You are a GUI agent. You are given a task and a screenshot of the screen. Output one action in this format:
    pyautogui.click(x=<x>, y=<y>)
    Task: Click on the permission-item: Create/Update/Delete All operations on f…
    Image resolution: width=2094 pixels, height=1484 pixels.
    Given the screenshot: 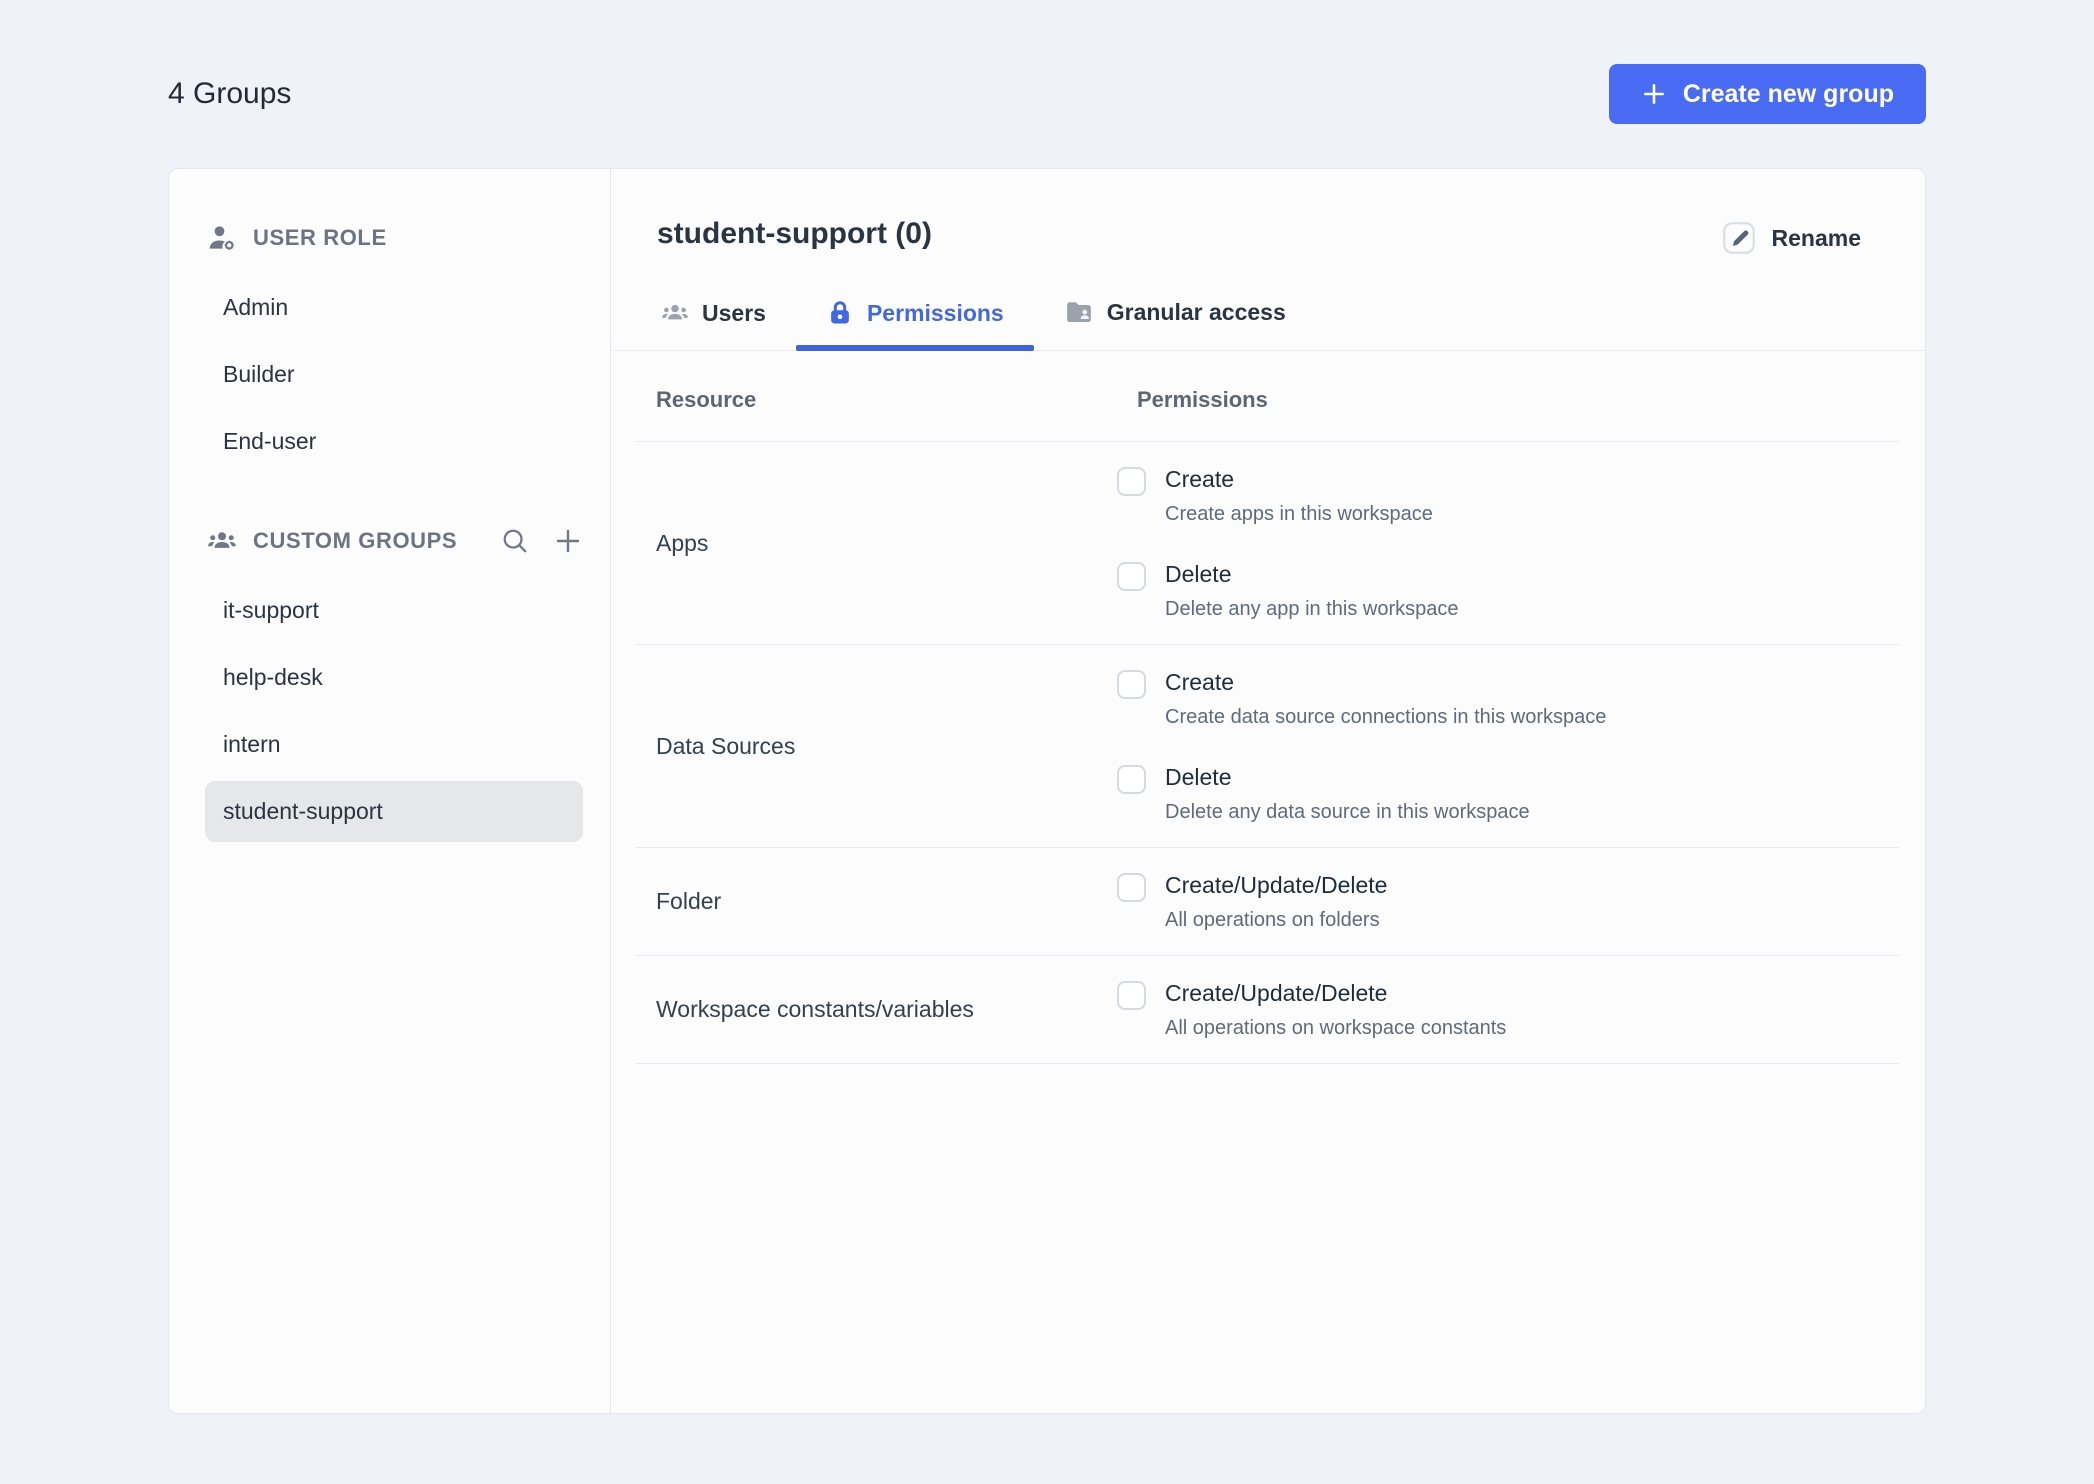 What is the action you would take?
    pyautogui.click(x=1252, y=901)
    